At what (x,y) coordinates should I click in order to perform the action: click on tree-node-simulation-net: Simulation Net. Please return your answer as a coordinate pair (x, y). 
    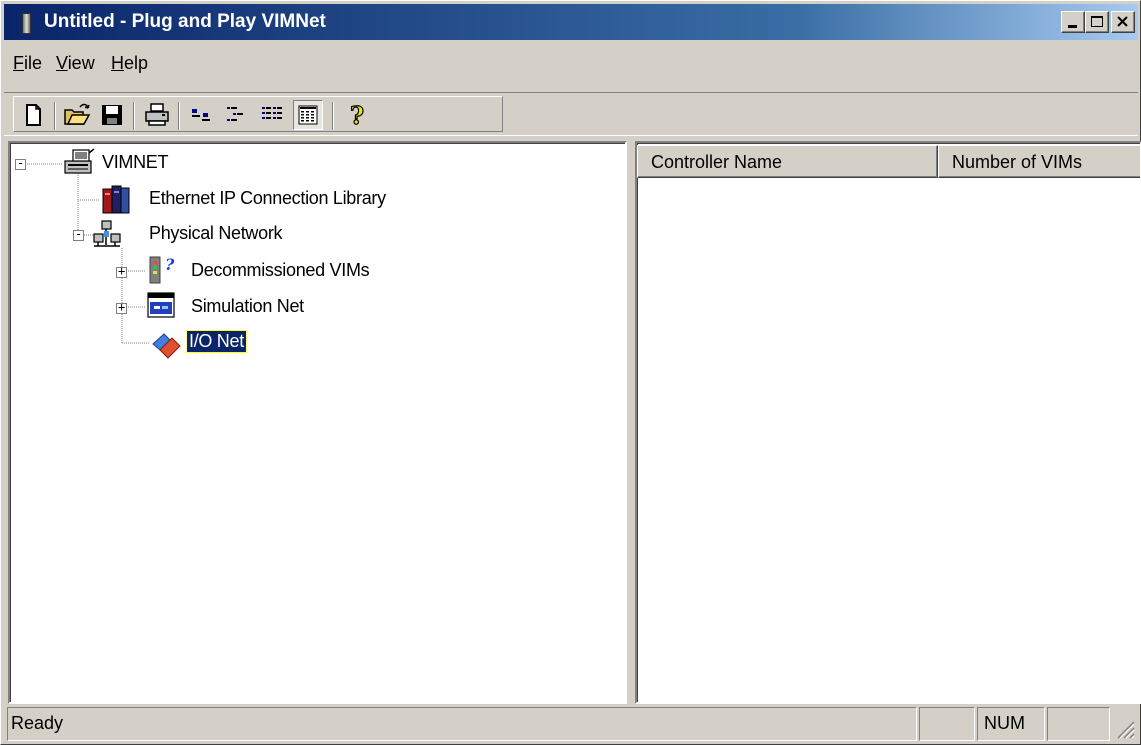
    Looking at the image, I should click on (247, 306).